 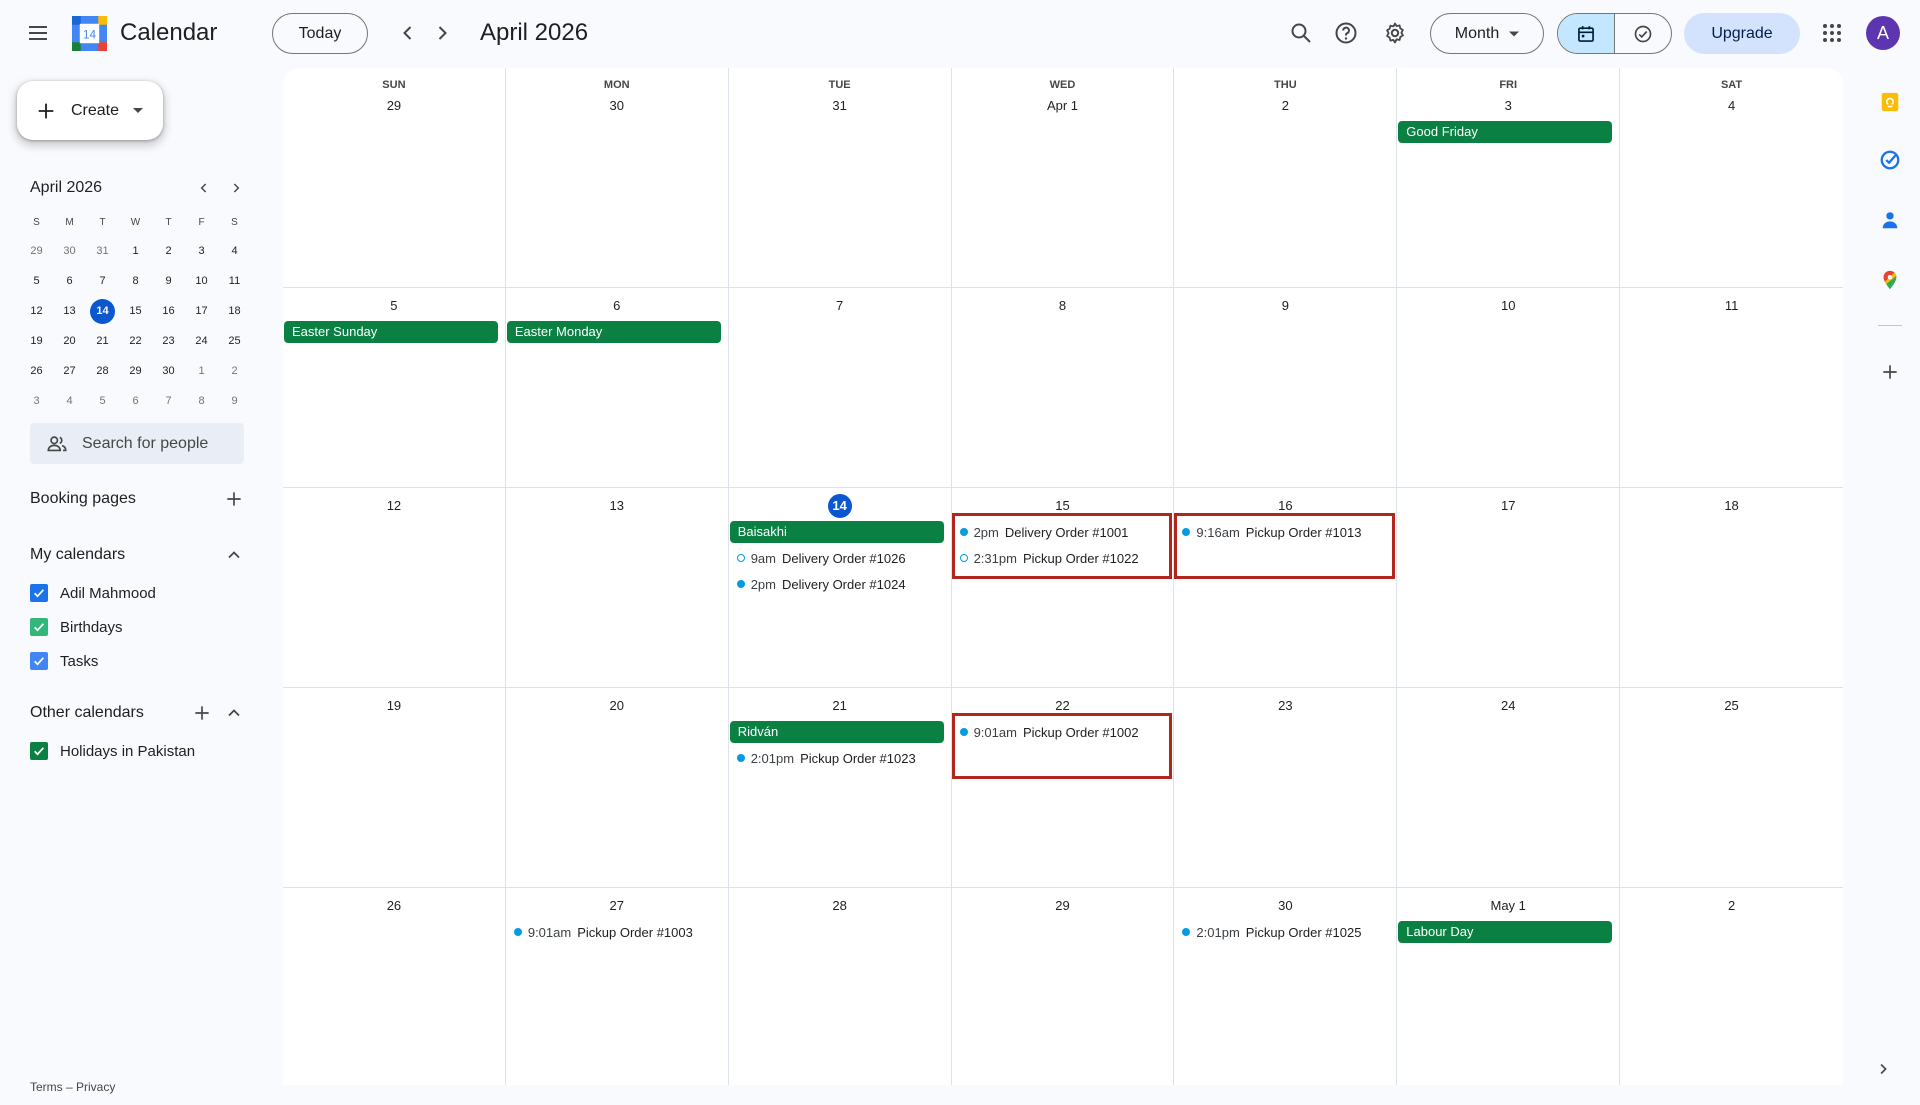 What do you see at coordinates (840, 305) in the screenshot?
I see `day-number: 7` at bounding box center [840, 305].